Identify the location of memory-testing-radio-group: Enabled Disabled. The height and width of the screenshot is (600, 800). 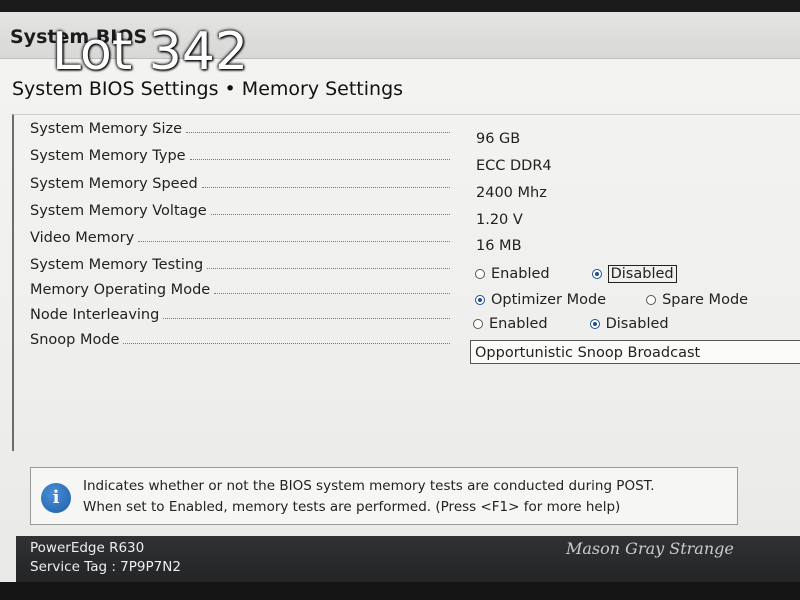
(576, 274).